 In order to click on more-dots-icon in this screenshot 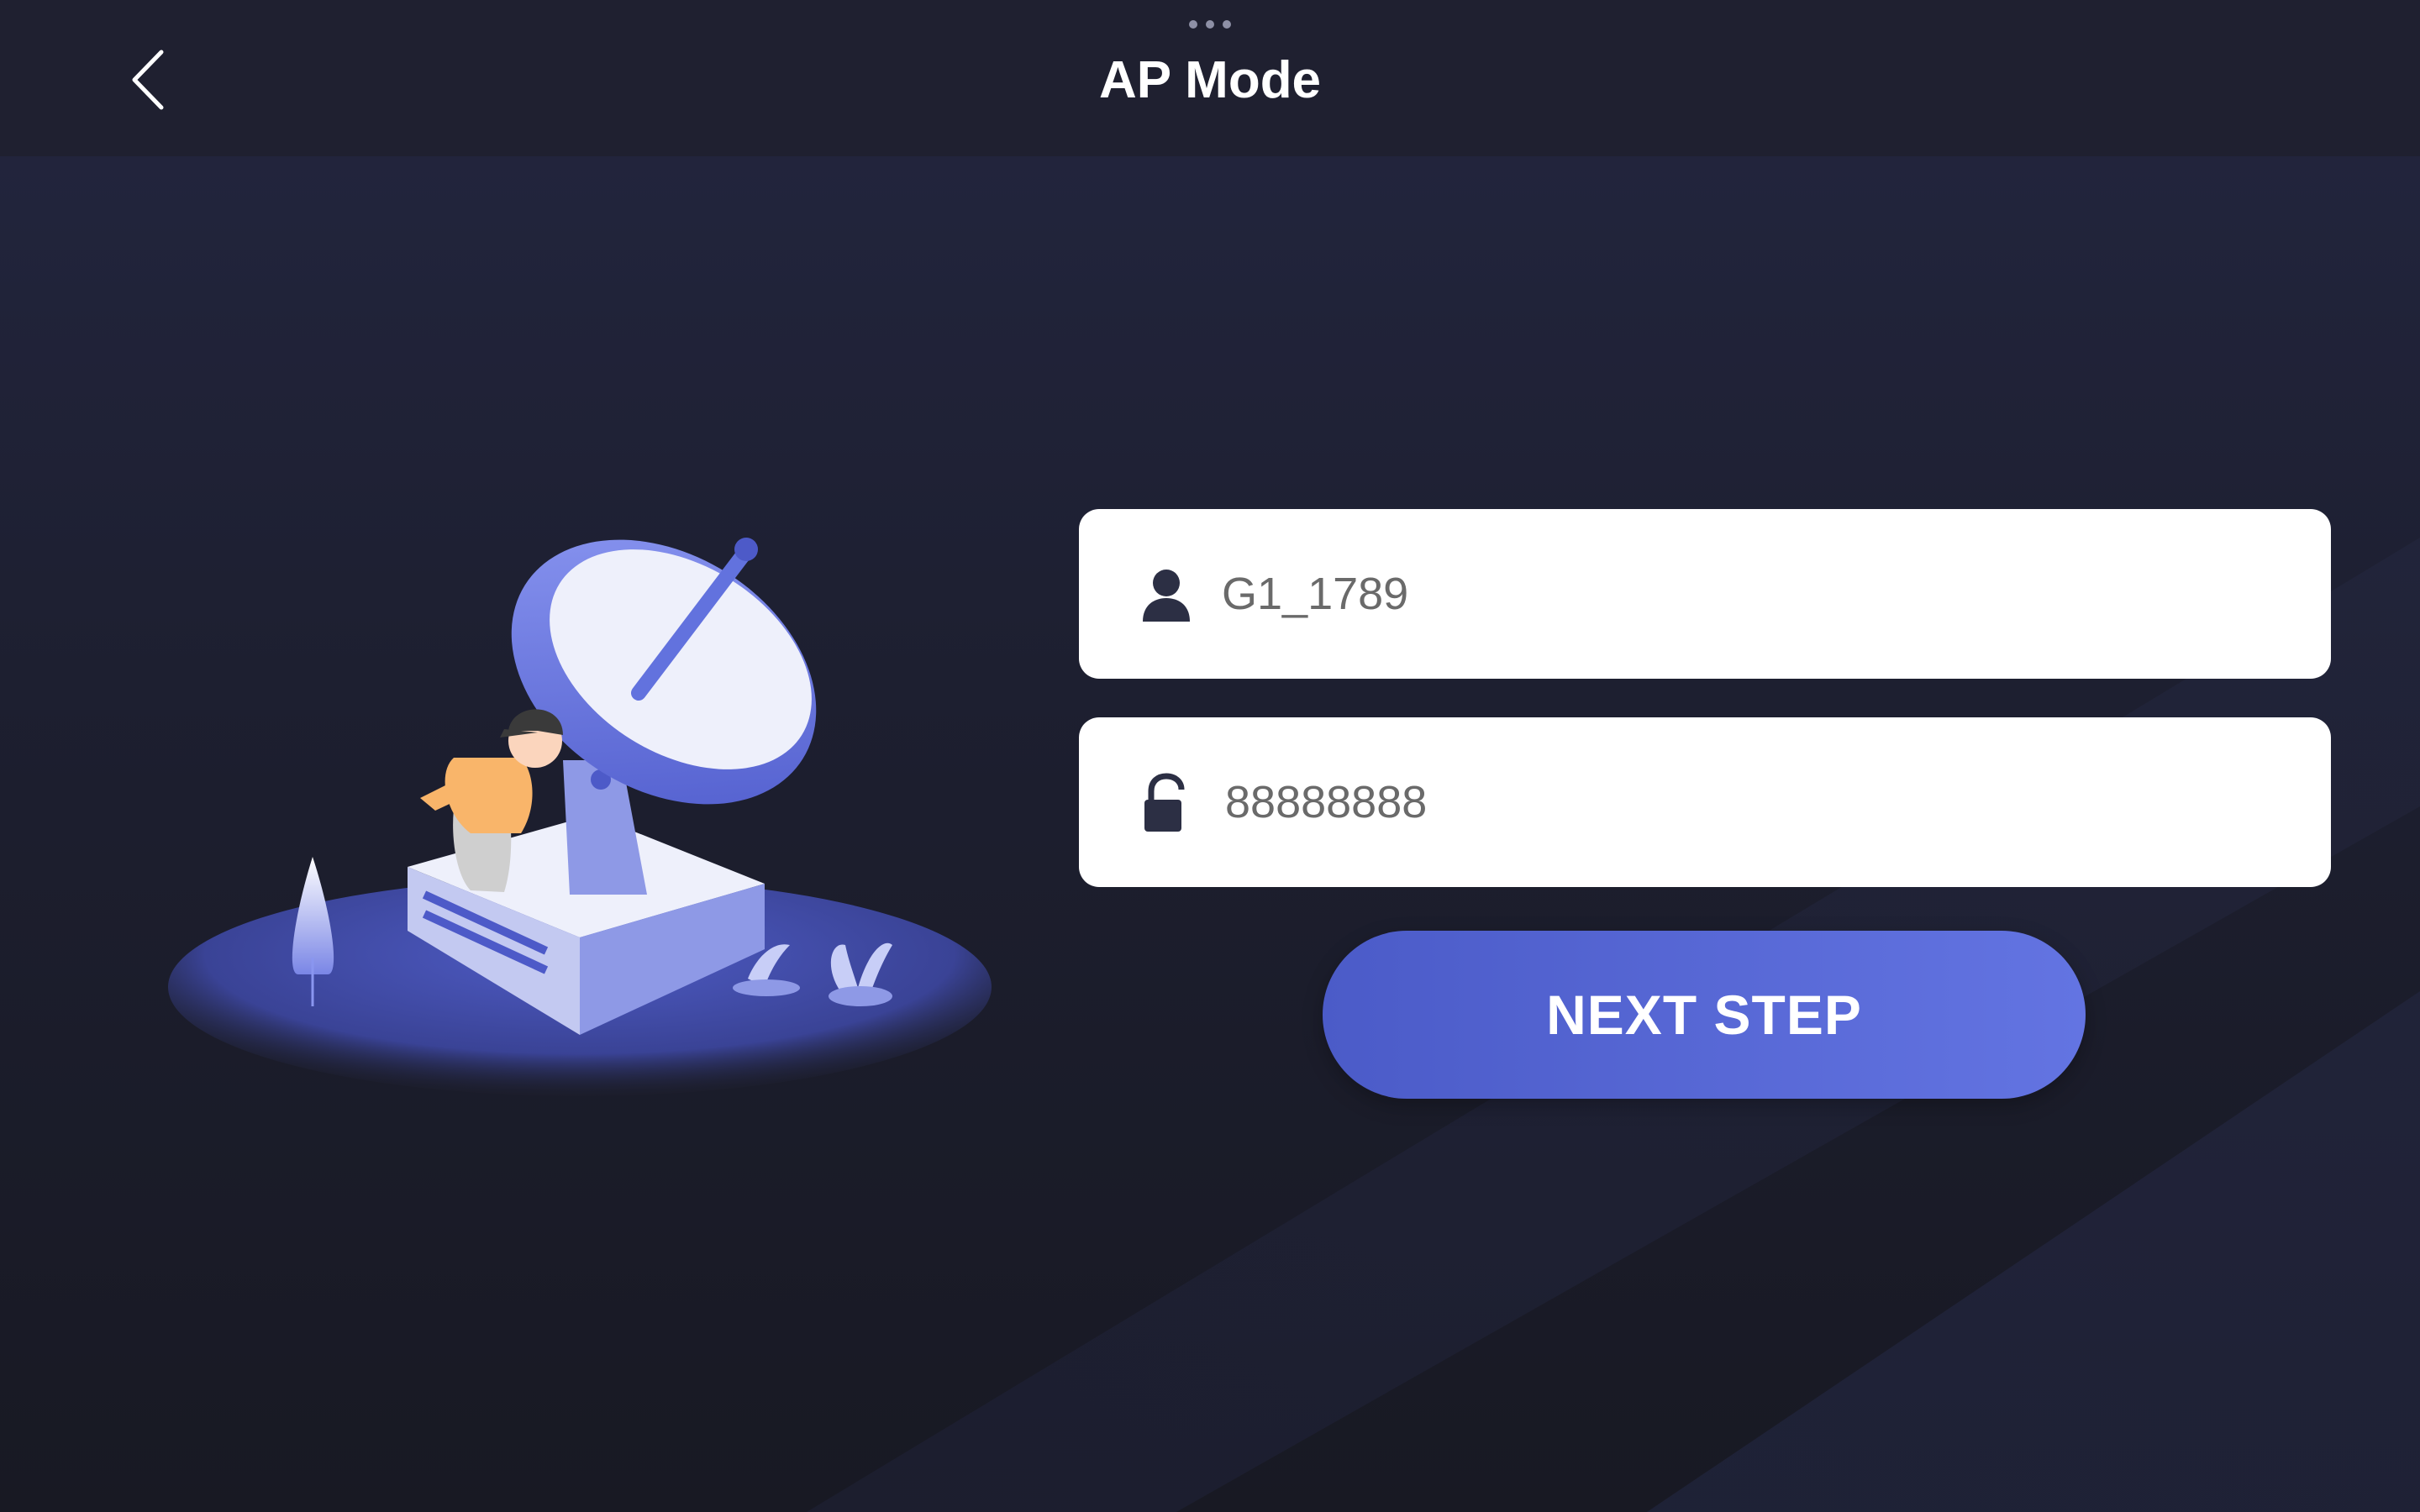, I will do `click(1211, 25)`.